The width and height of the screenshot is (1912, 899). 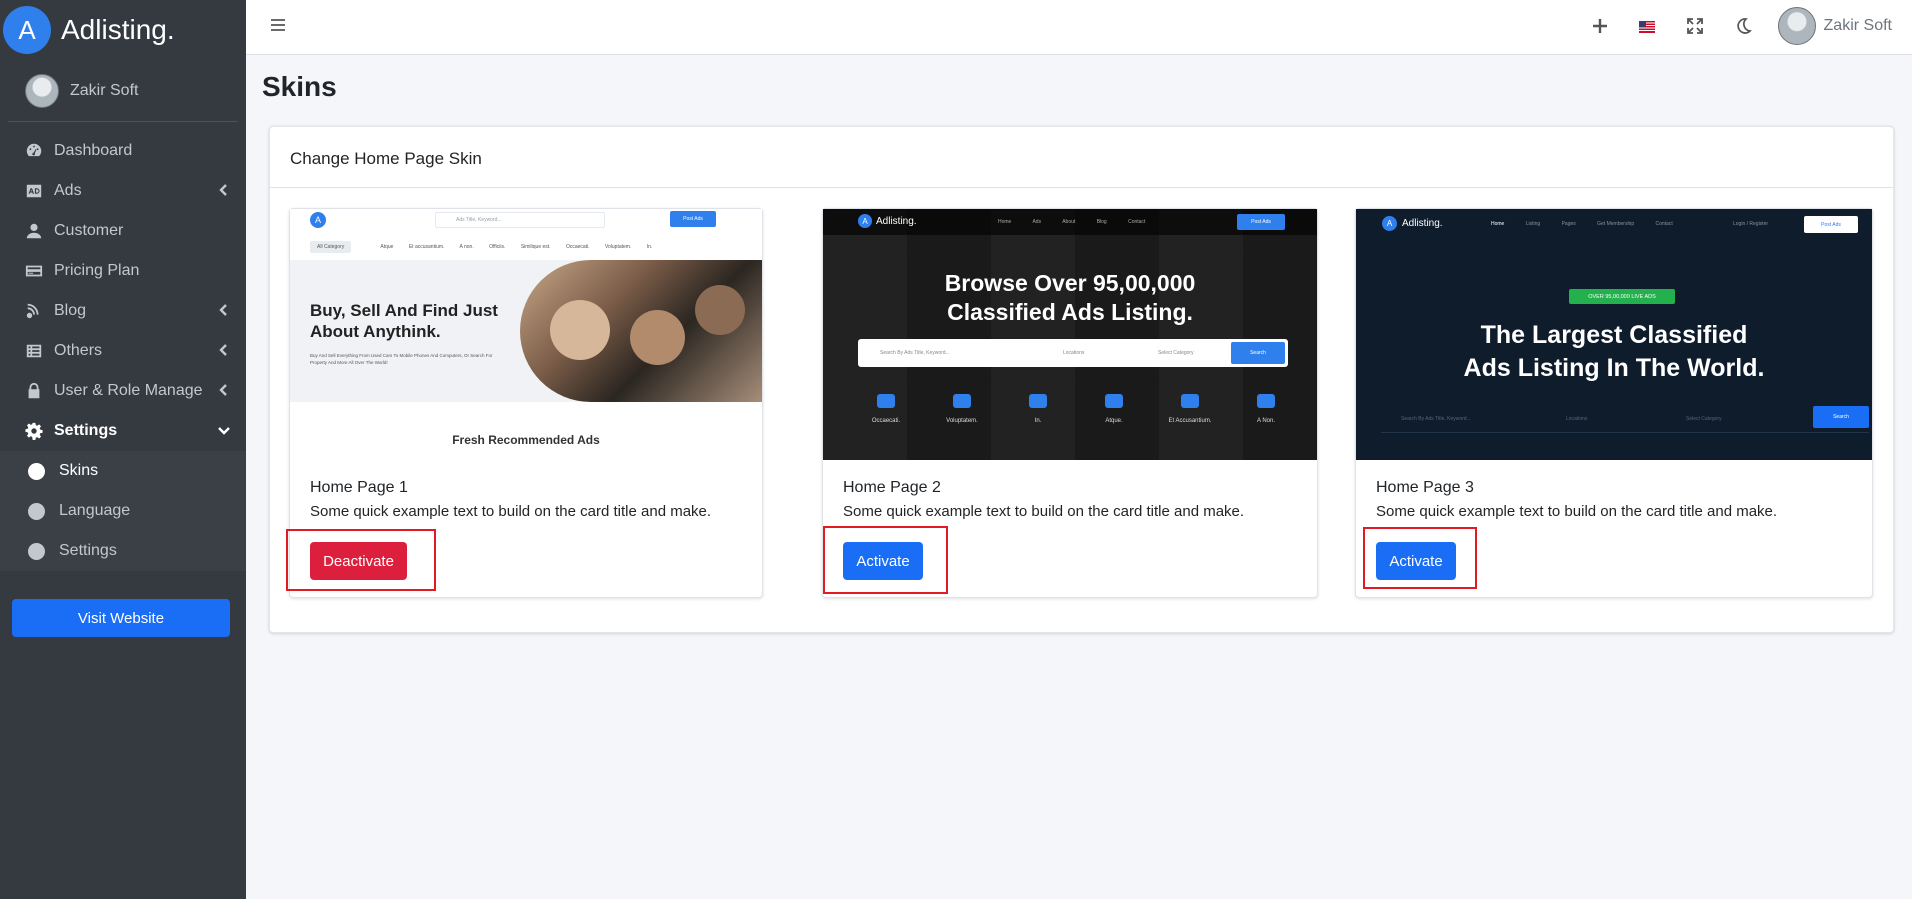 What do you see at coordinates (27, 30) in the screenshot?
I see `brand-logo: A` at bounding box center [27, 30].